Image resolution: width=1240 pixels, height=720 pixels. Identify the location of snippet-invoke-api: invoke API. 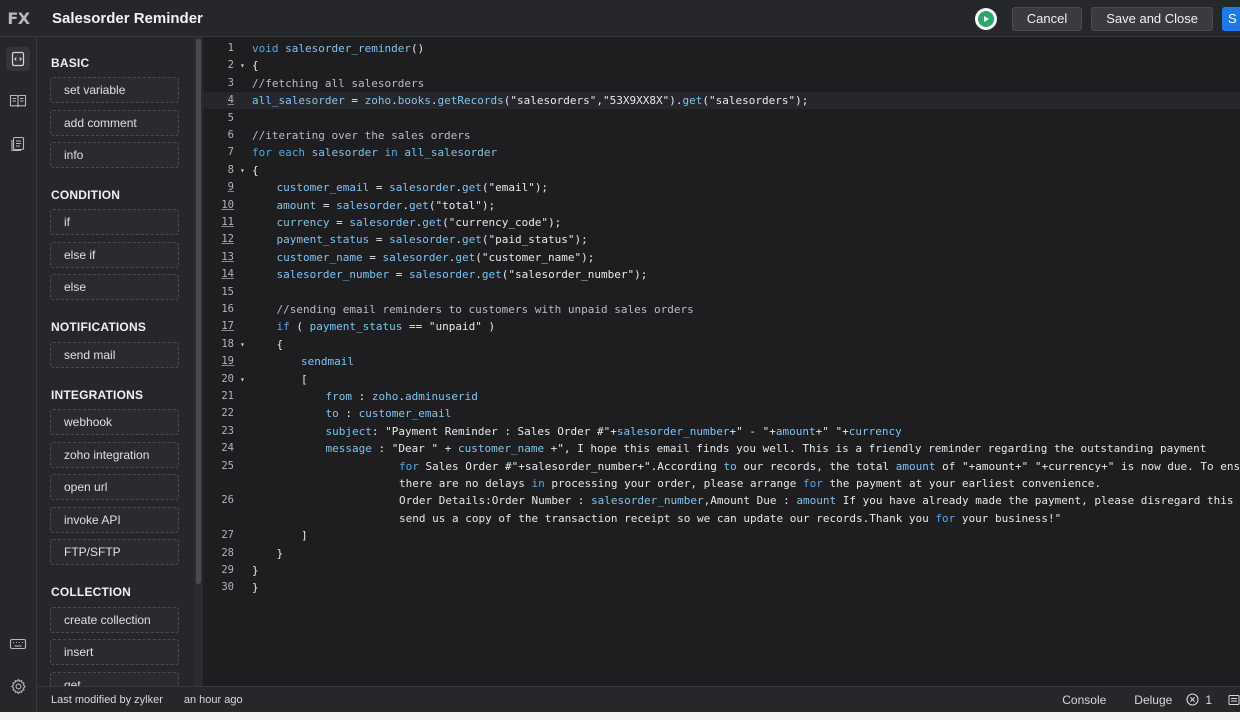
(114, 520).